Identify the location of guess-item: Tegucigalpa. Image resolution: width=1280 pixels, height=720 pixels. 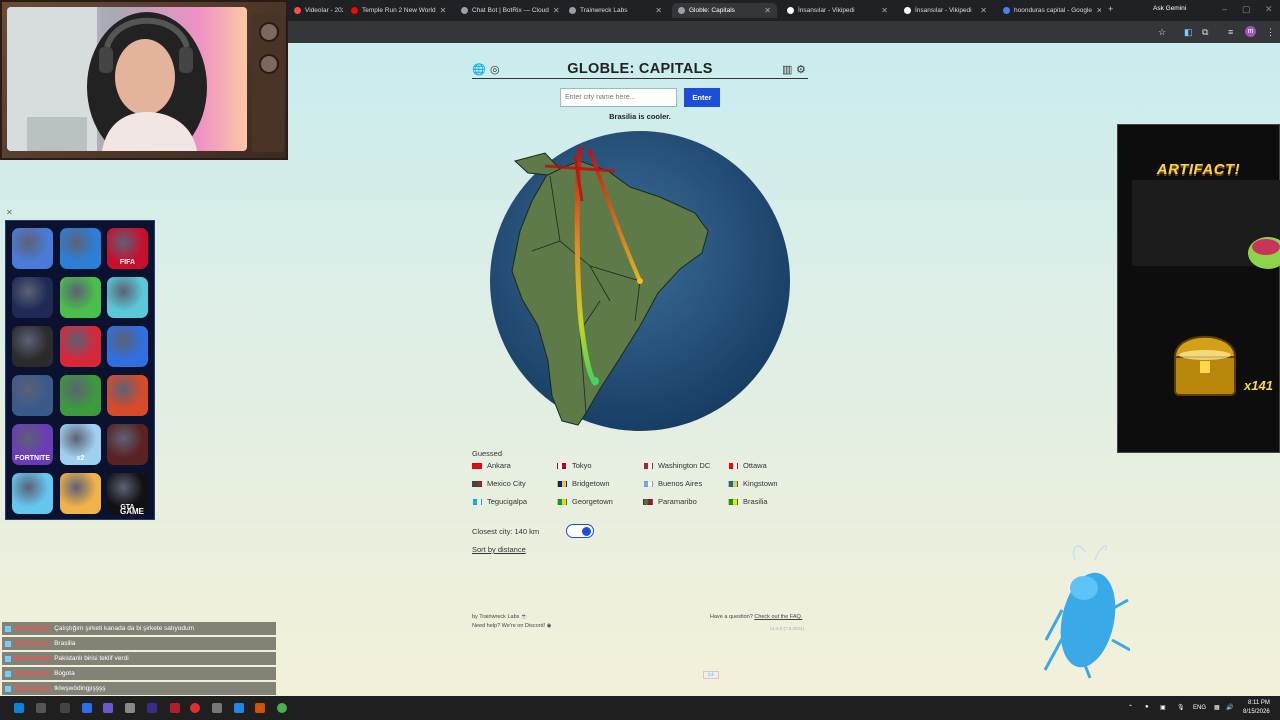
(499, 501).